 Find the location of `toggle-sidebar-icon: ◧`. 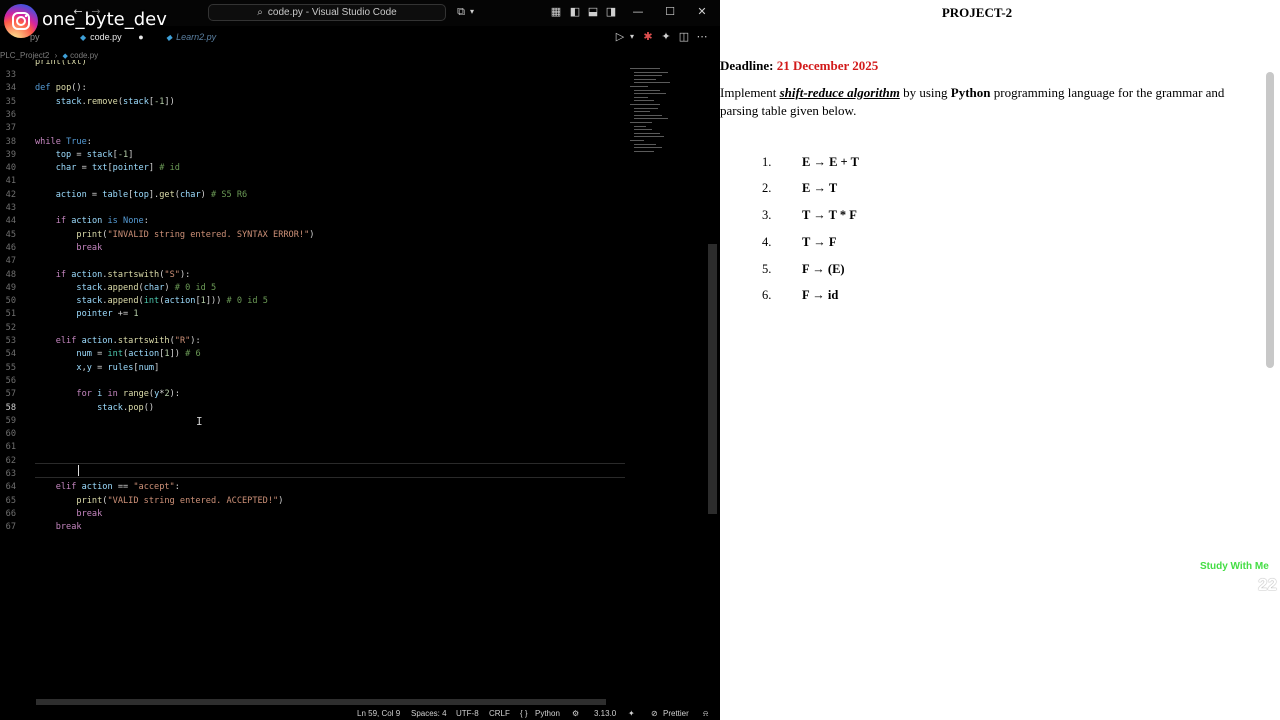

toggle-sidebar-icon: ◧ is located at coordinates (575, 12).